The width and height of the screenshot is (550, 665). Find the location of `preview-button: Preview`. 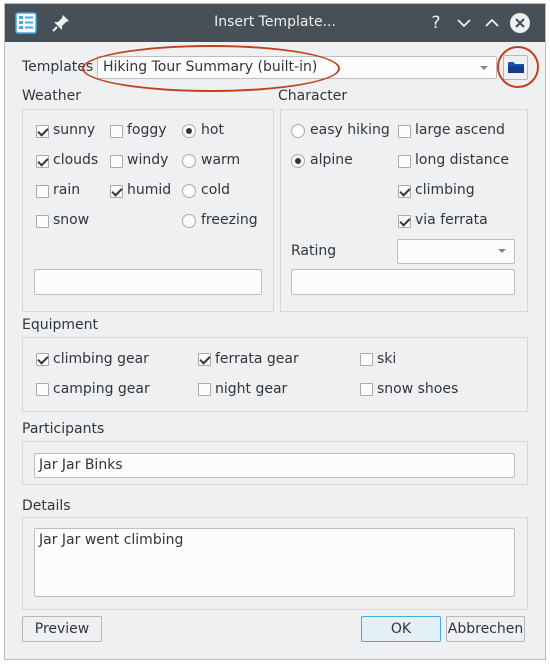

preview-button: Preview is located at coordinates (62, 629).